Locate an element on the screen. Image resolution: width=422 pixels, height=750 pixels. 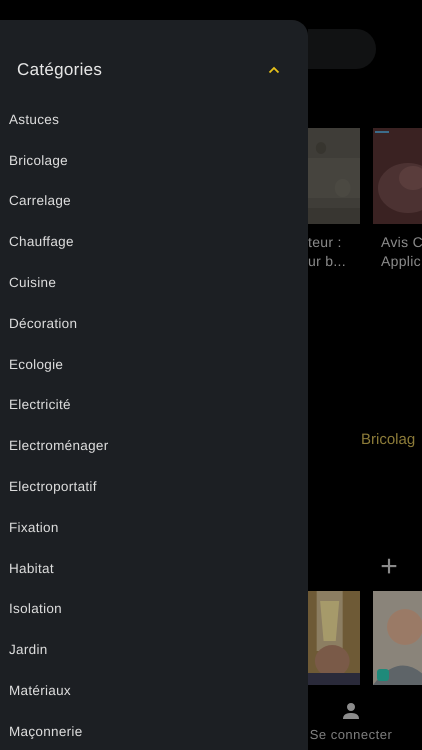
category-item: Fixation is located at coordinates (154, 527).